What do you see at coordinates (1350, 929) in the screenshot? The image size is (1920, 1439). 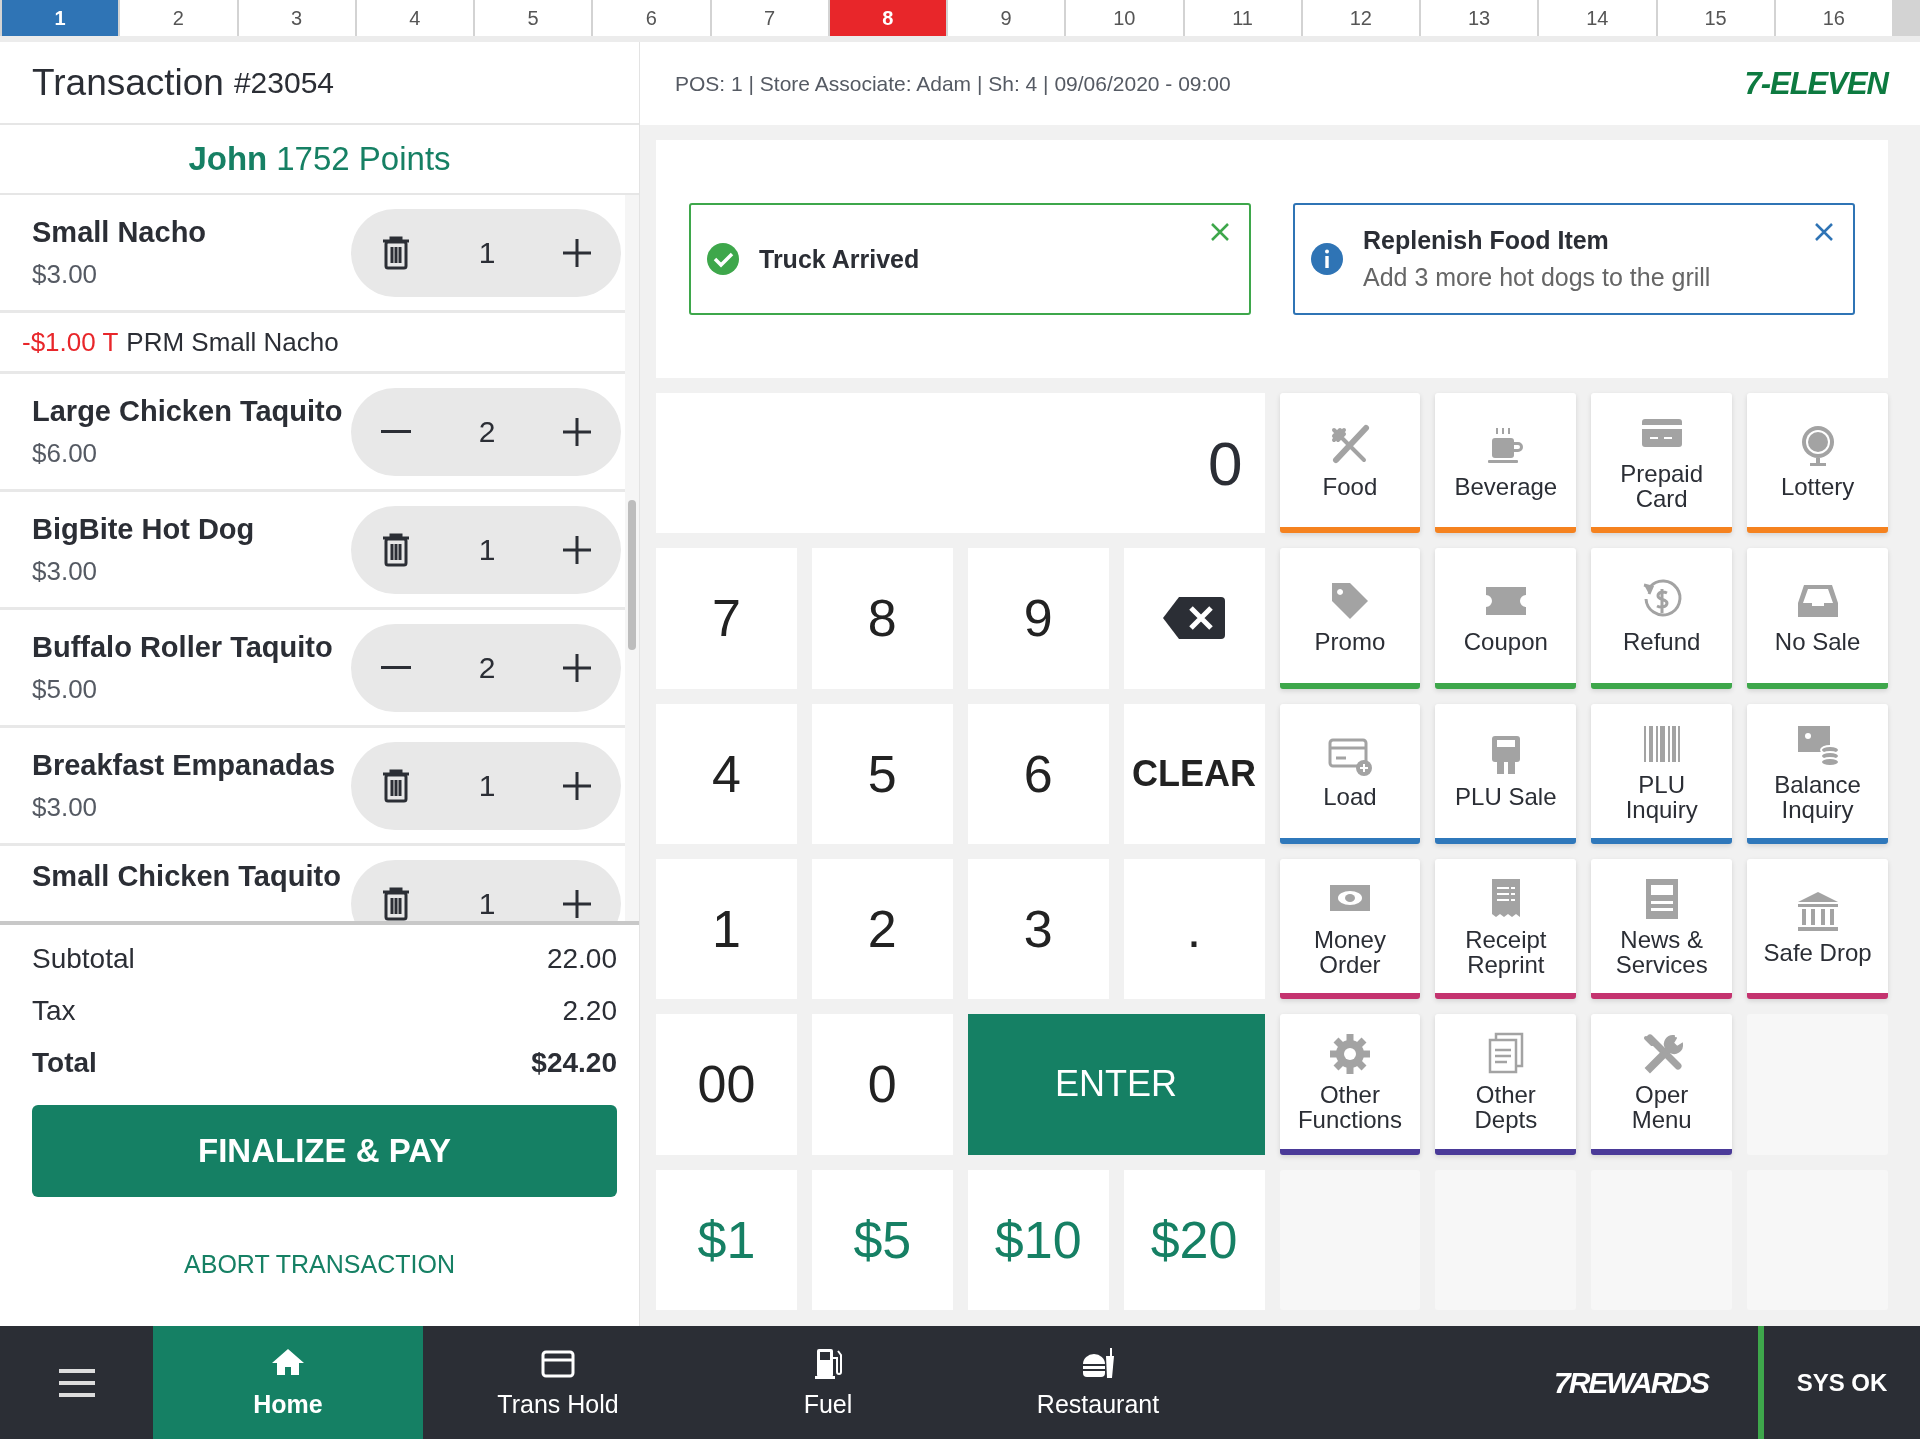 I see `function-button: Money Order` at bounding box center [1350, 929].